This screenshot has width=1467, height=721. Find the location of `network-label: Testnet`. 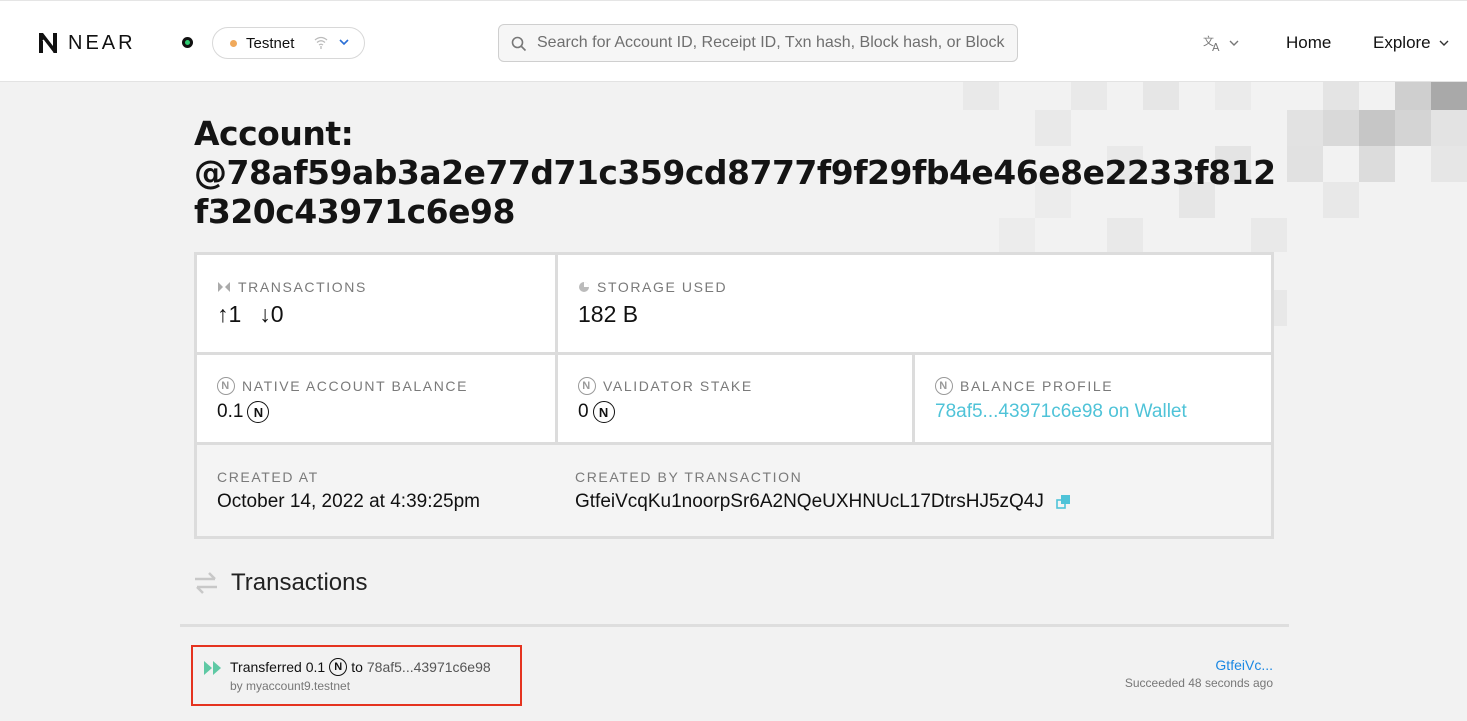

network-label: Testnet is located at coordinates (270, 43).